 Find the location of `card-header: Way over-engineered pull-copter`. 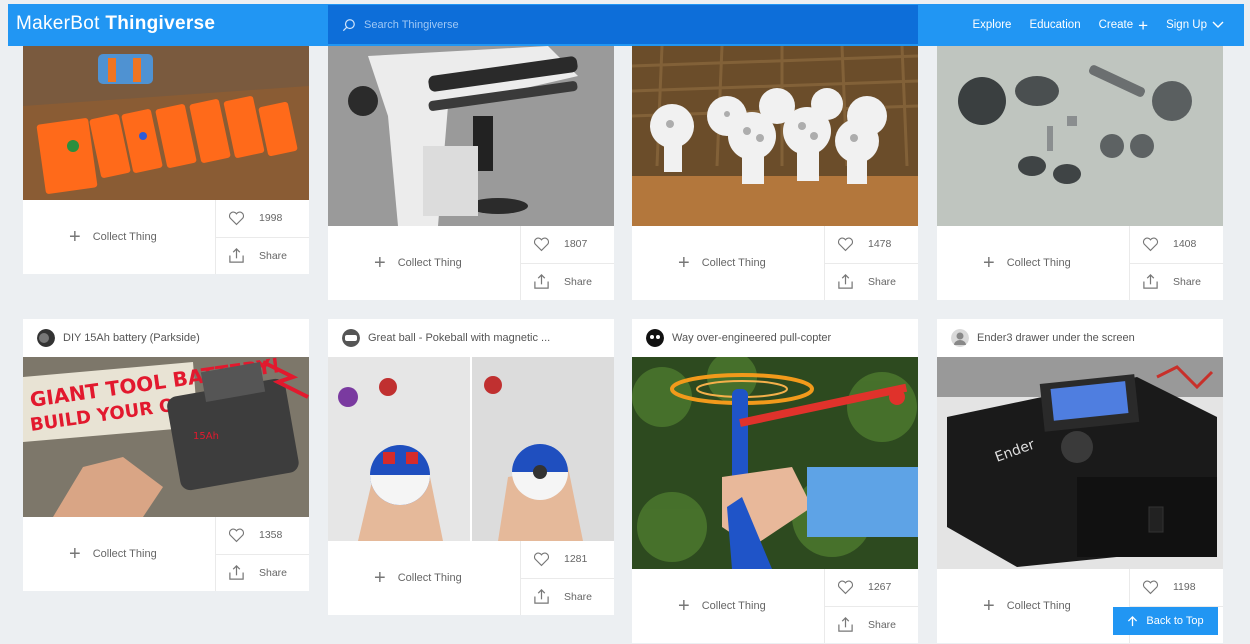

card-header: Way over-engineered pull-copter is located at coordinates (775, 338).